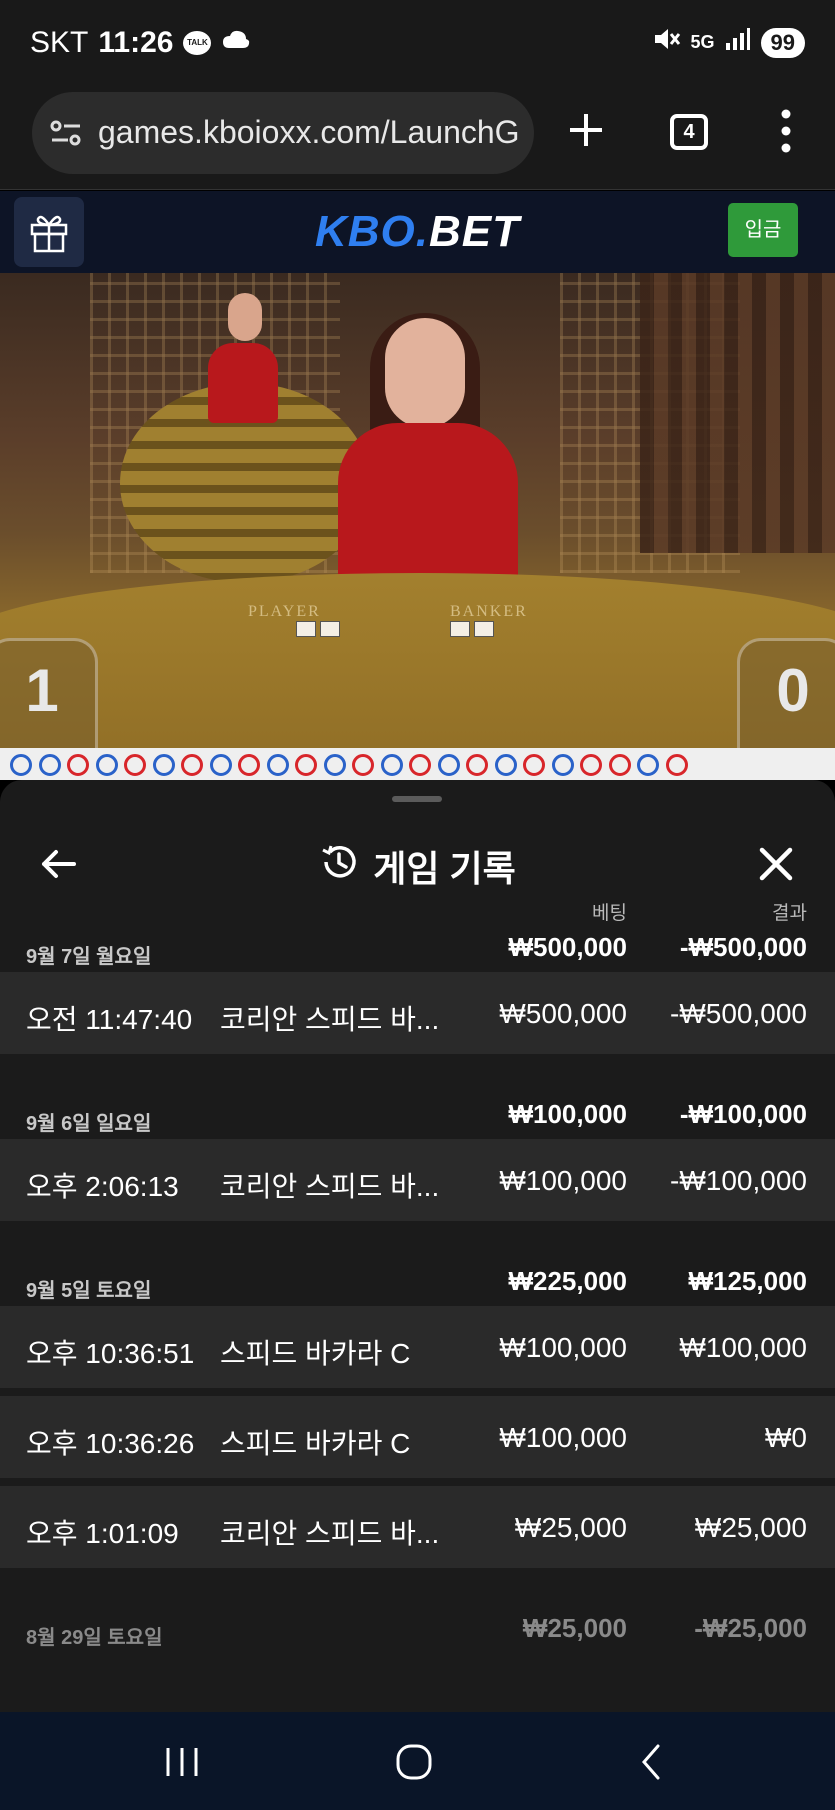 The height and width of the screenshot is (1810, 835). I want to click on home-icon, so click(414, 1762).